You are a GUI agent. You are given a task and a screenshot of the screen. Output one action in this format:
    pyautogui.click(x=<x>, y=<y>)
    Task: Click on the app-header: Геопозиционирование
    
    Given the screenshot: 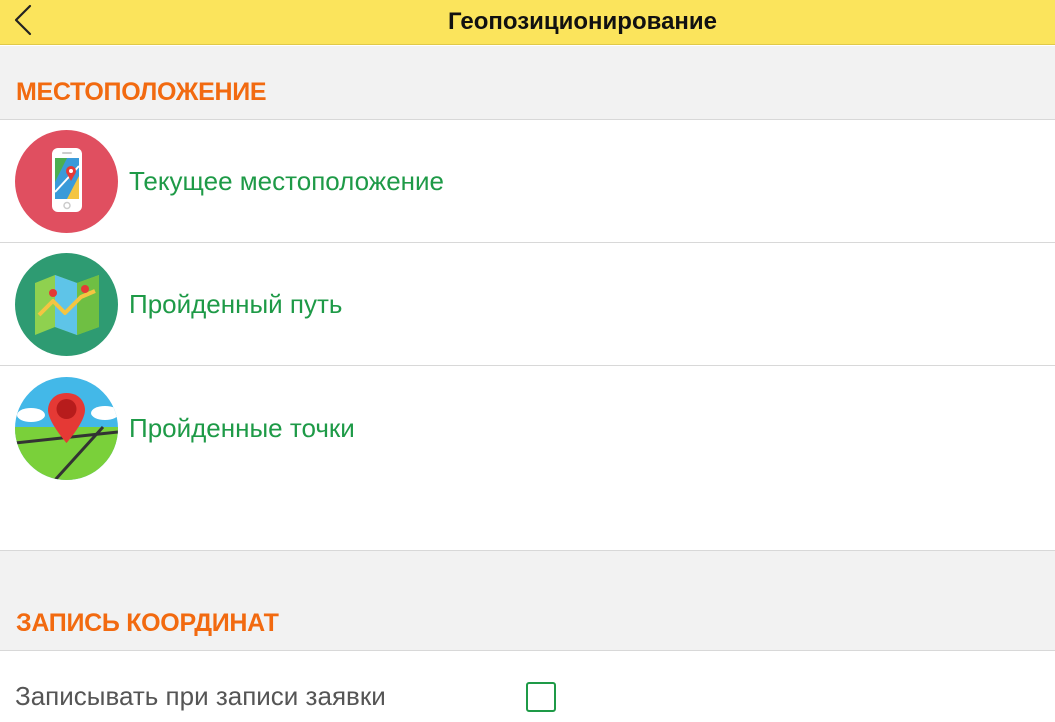 What is the action you would take?
    pyautogui.click(x=527, y=22)
    